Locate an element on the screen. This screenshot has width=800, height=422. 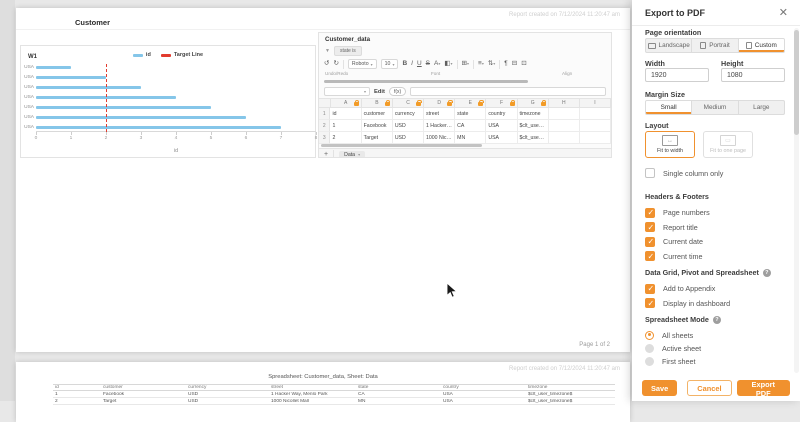
single-column-checkbox-row: Single column only is located at coordinates (715, 173).